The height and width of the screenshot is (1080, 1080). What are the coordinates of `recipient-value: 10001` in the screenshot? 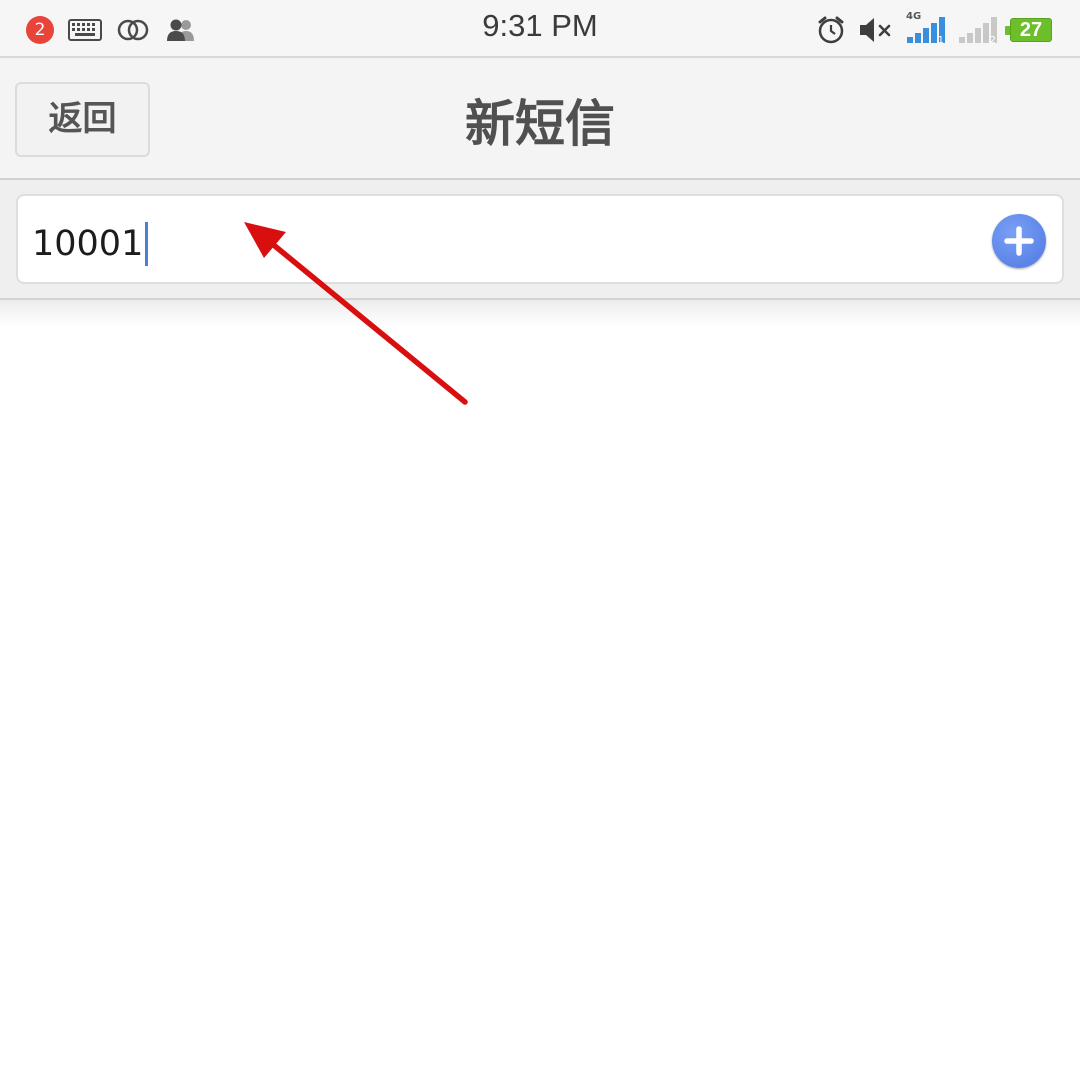 It's located at (88, 244).